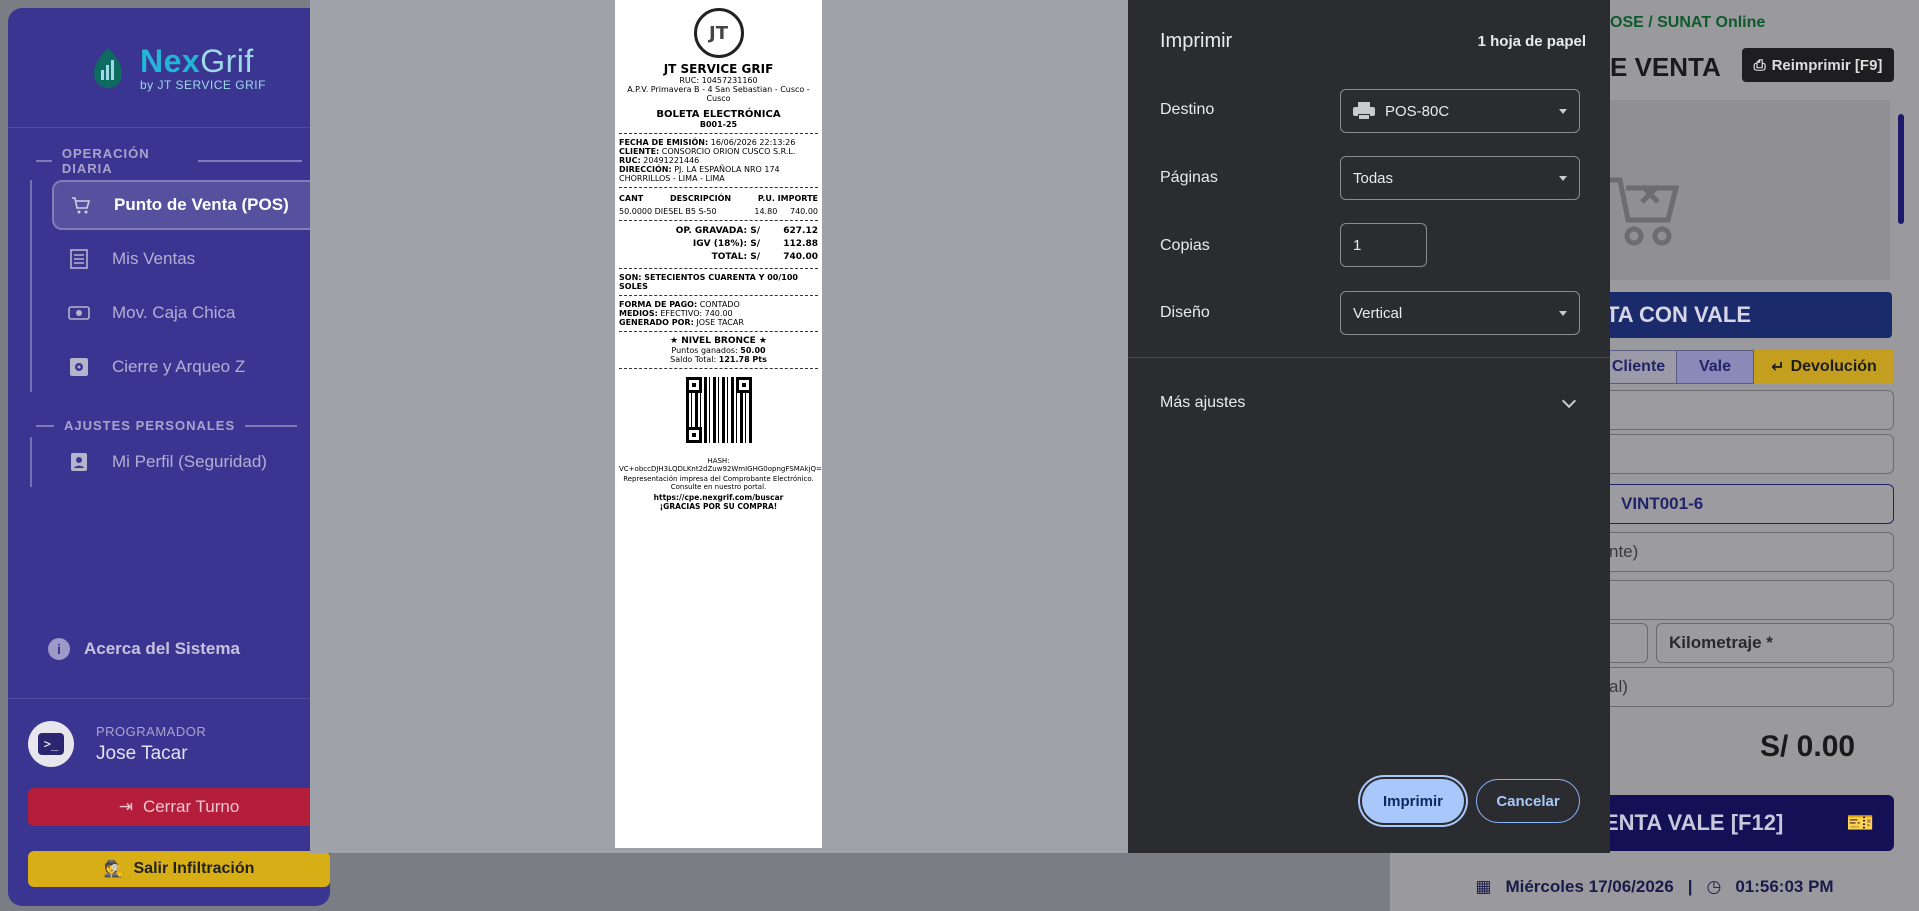 The height and width of the screenshot is (911, 1919). What do you see at coordinates (169, 161) in the screenshot?
I see `section-title-daily: OPERACIÓN DIARIA` at bounding box center [169, 161].